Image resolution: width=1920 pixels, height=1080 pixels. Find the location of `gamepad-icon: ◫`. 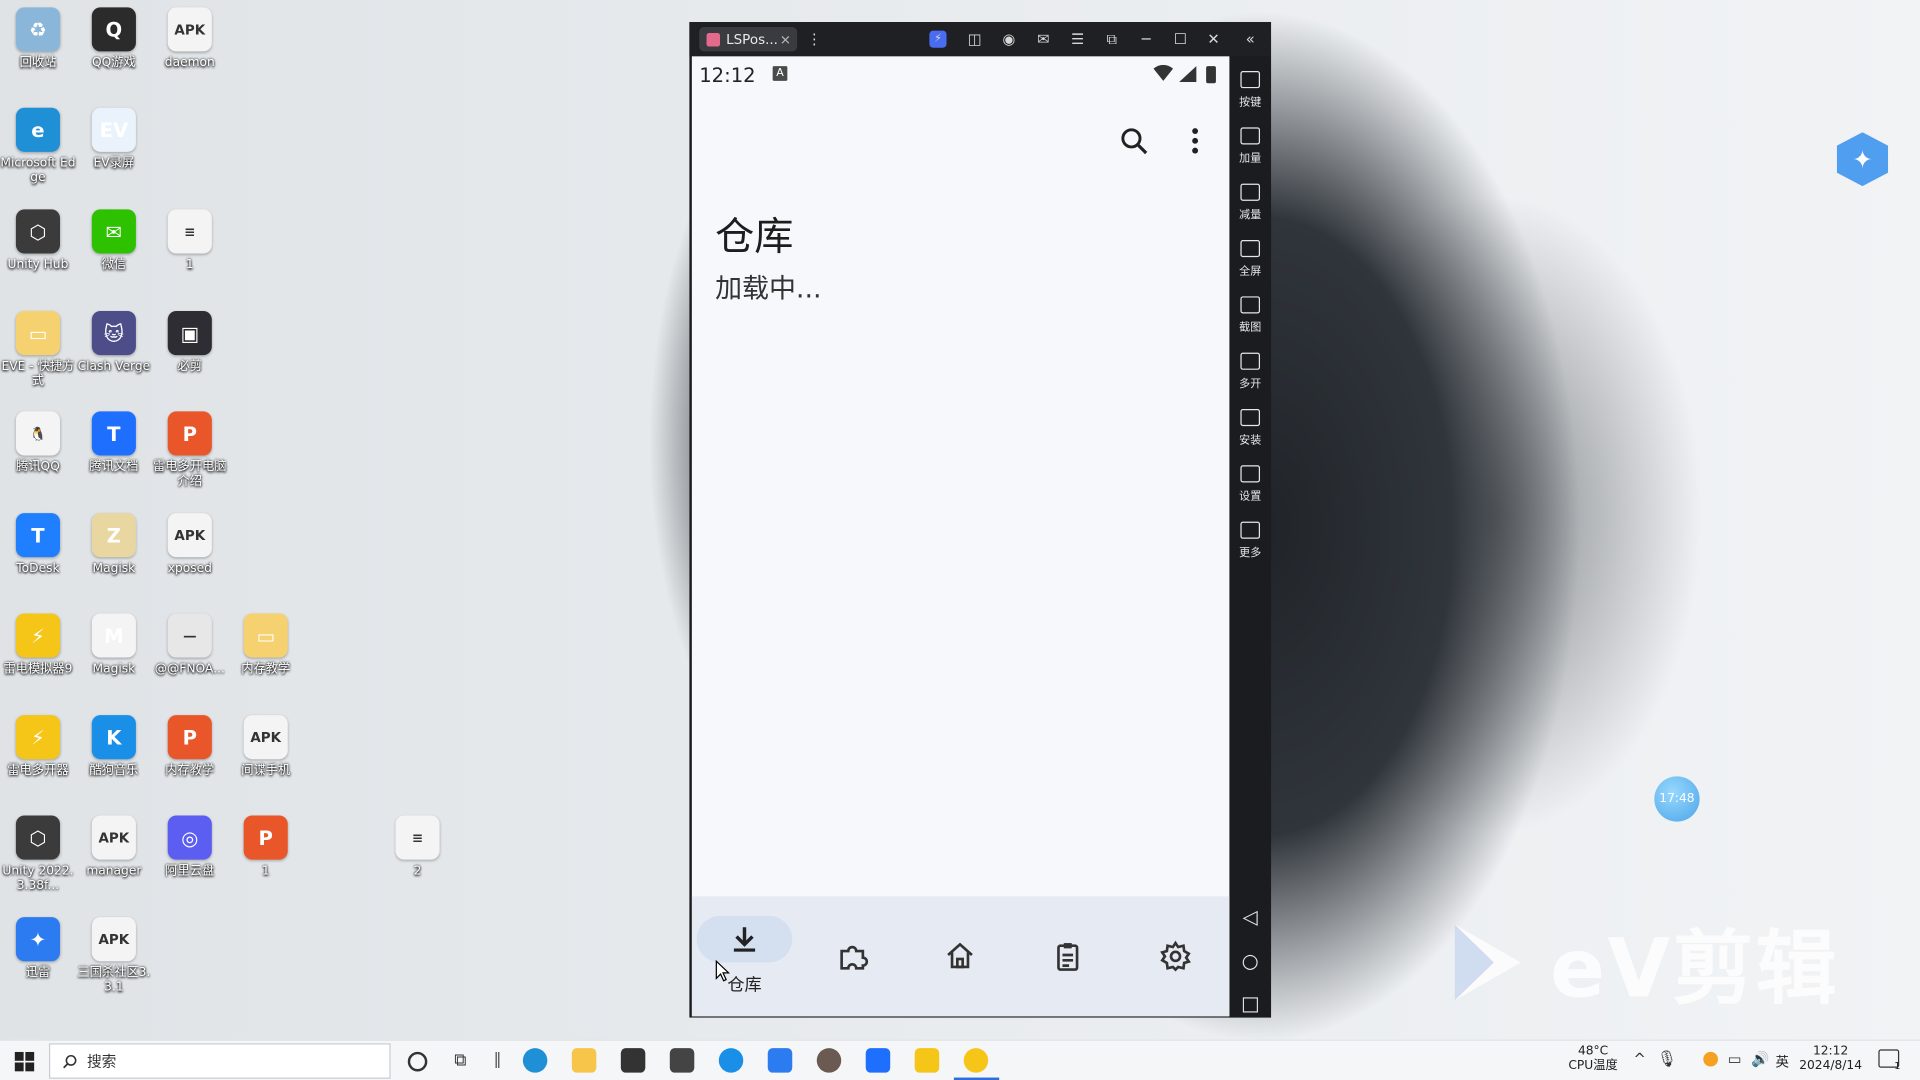

gamepad-icon: ◫ is located at coordinates (975, 39).